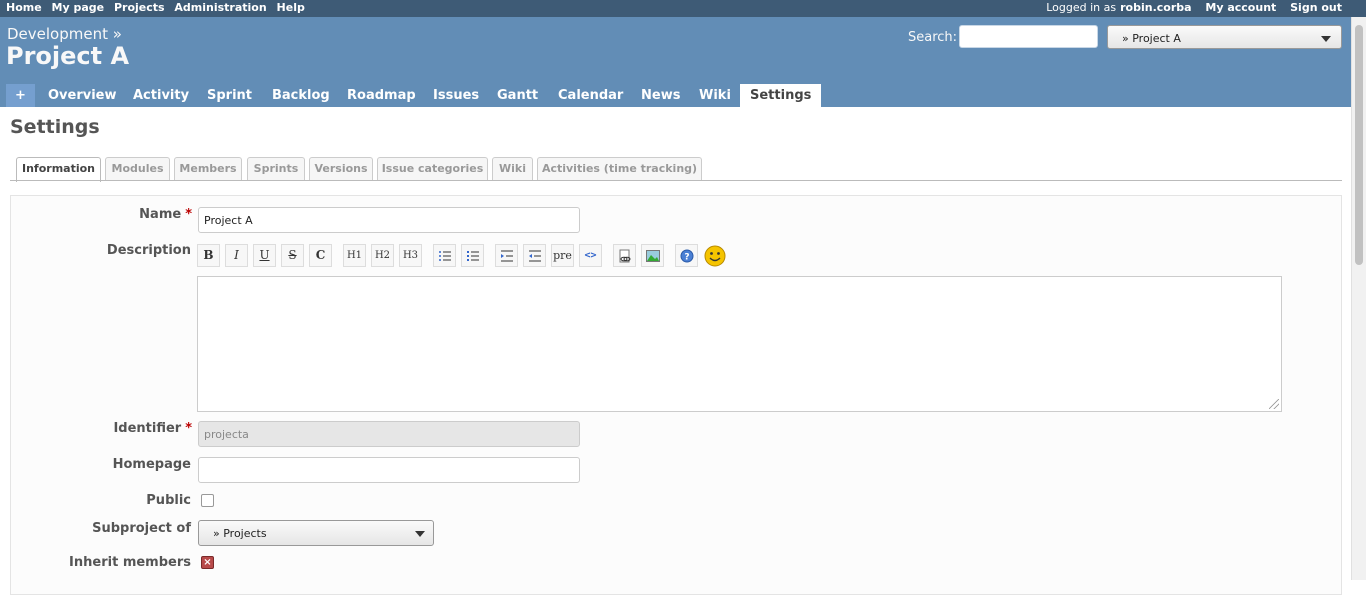 The height and width of the screenshot is (595, 1366). What do you see at coordinates (456, 95) in the screenshot?
I see `tab-issues: Issues` at bounding box center [456, 95].